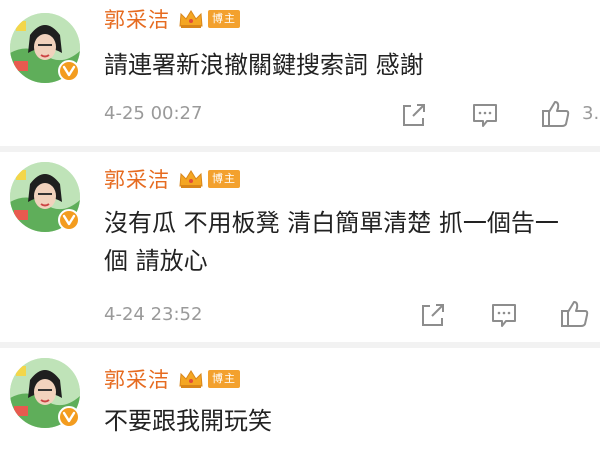  I want to click on comment-text-line: 不要跟我開玩笑, so click(188, 421).